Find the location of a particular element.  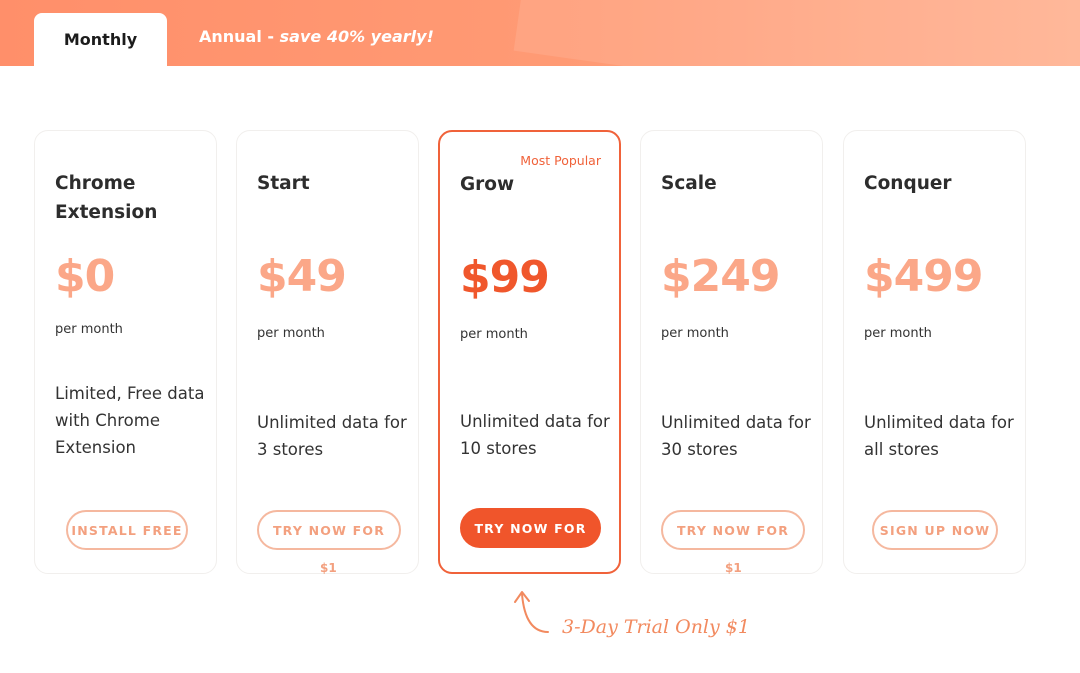

install-free-button: INSTALL FREE is located at coordinates (127, 530).